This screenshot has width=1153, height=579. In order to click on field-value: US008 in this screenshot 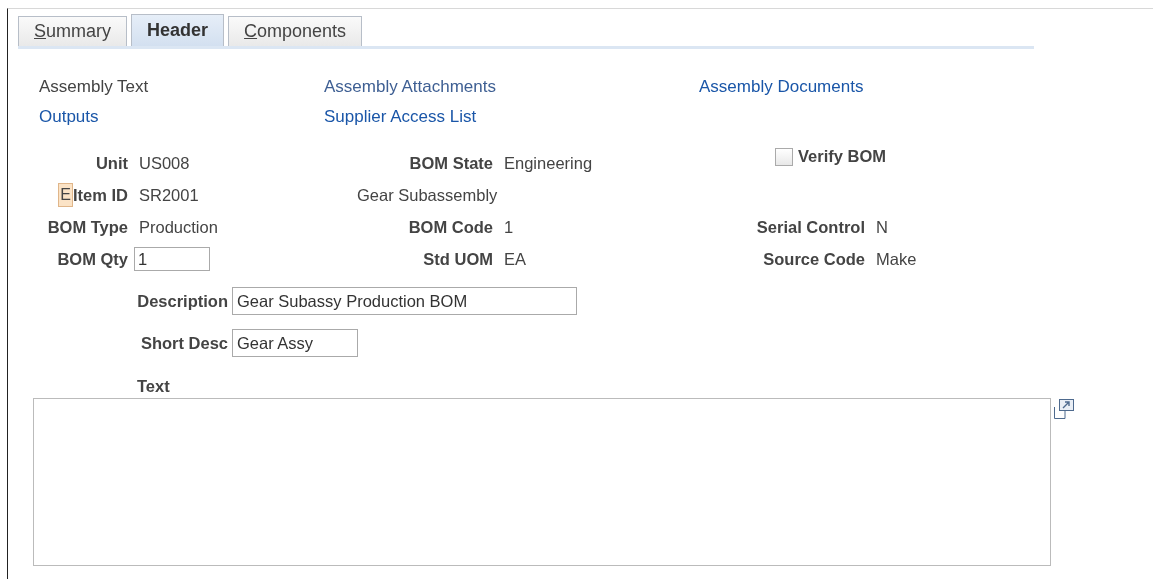, I will do `click(164, 162)`.